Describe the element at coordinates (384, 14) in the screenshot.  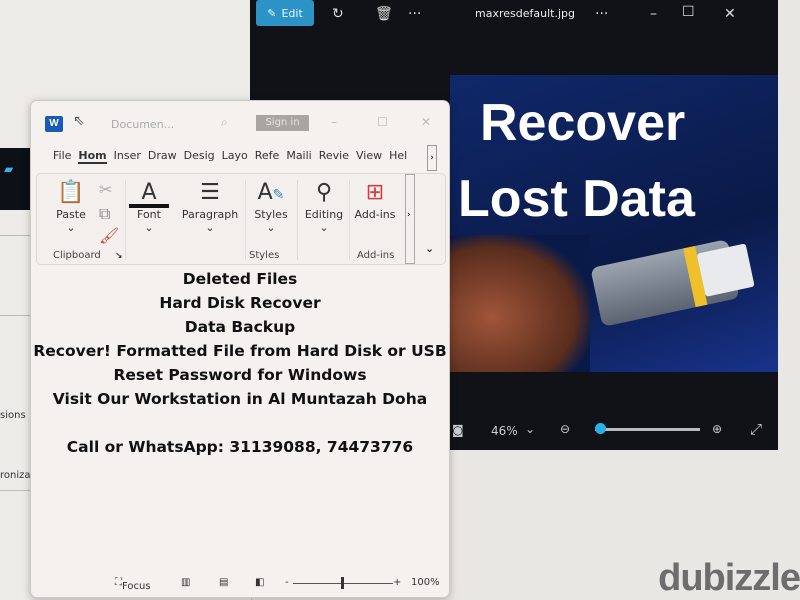
I see `delete-icon: 🗑` at that location.